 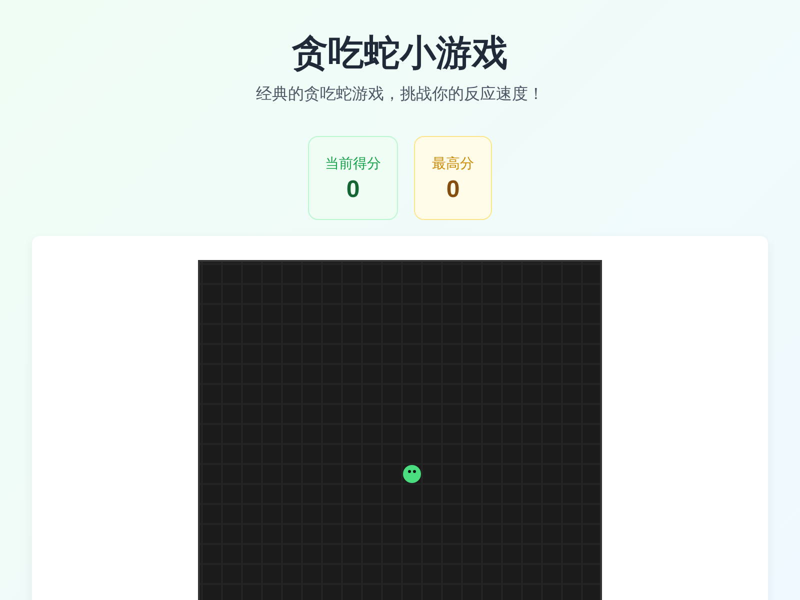 What do you see at coordinates (400, 94) in the screenshot?
I see `page-subtitle: 经典的贪吃蛇游戏，挑战你的反应速度！` at bounding box center [400, 94].